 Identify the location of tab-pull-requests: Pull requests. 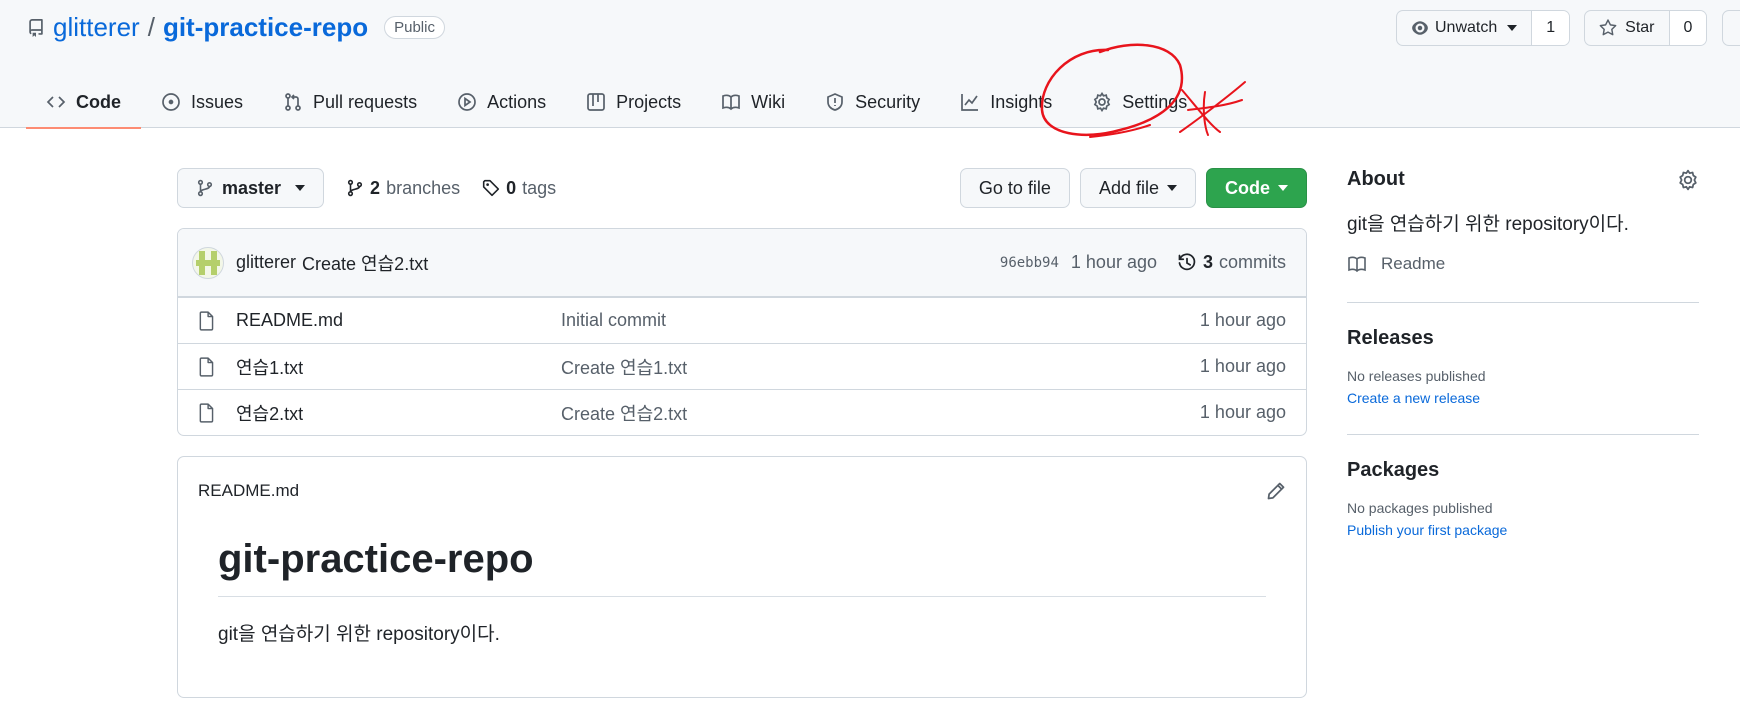
(350, 102).